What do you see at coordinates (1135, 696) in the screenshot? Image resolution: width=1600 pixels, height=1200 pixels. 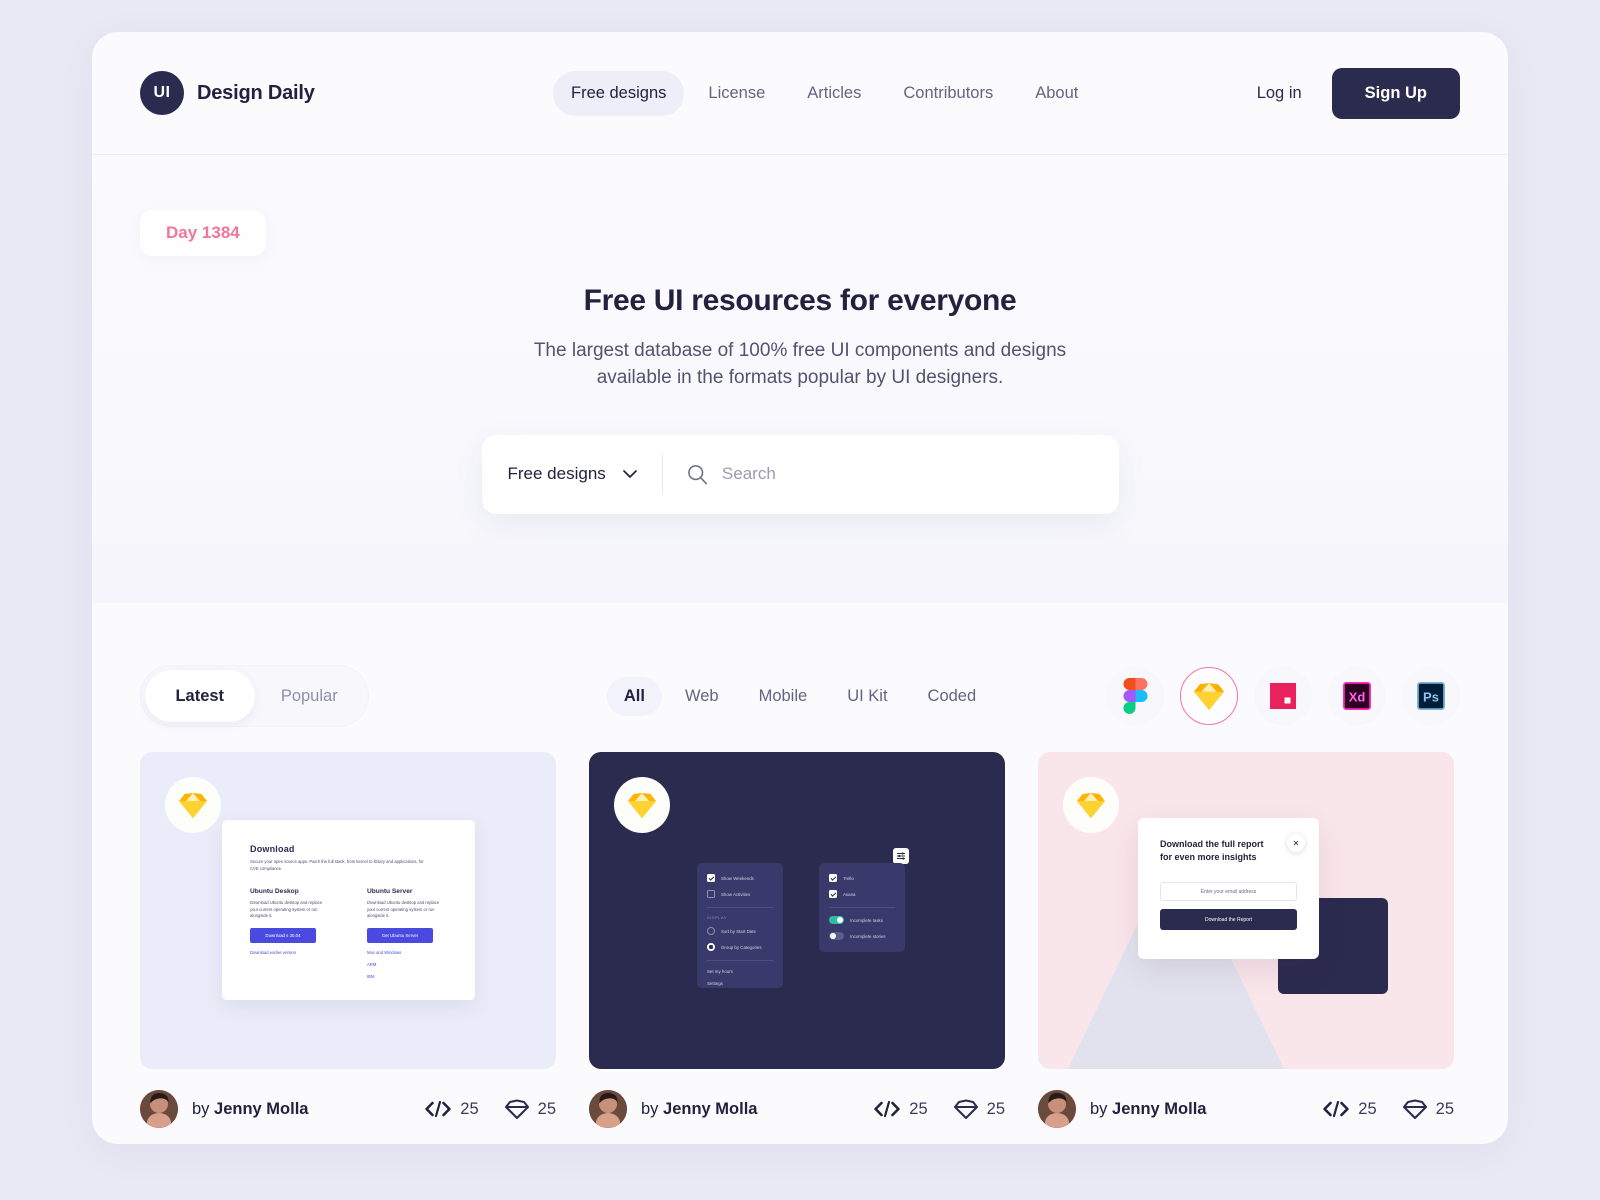 I see `filter-figma` at bounding box center [1135, 696].